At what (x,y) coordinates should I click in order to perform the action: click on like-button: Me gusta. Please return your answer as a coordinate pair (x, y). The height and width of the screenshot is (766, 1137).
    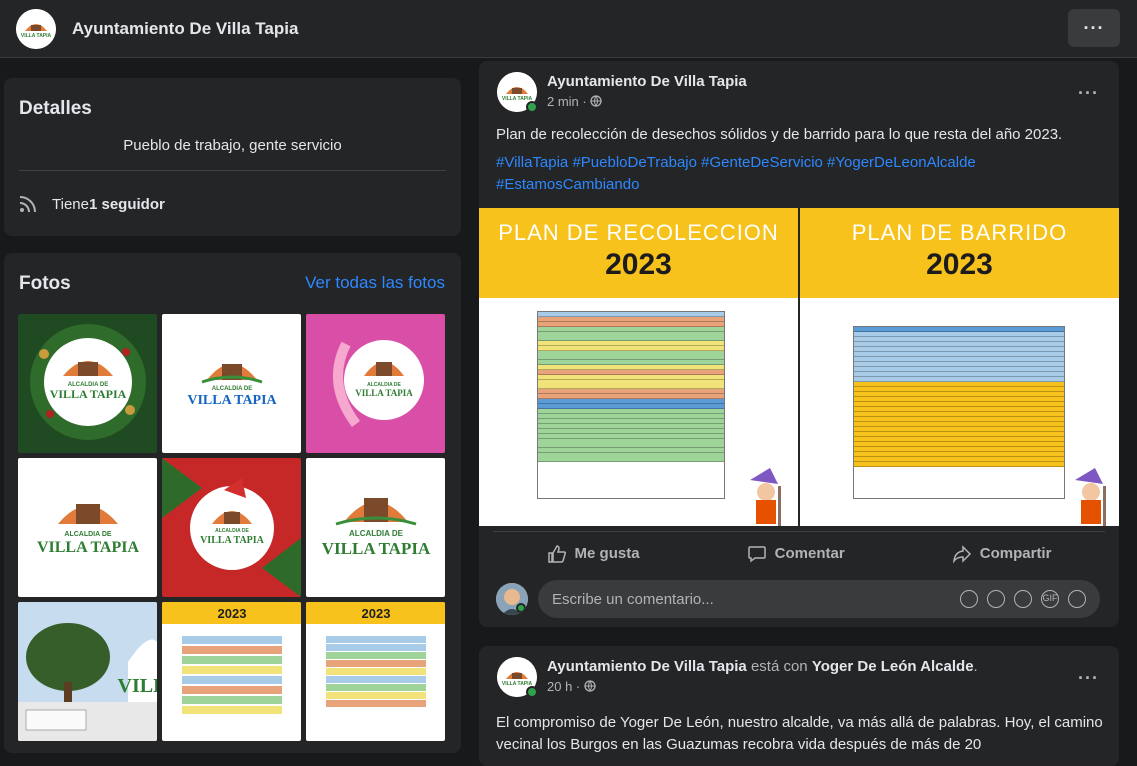
    Looking at the image, I should click on (593, 554).